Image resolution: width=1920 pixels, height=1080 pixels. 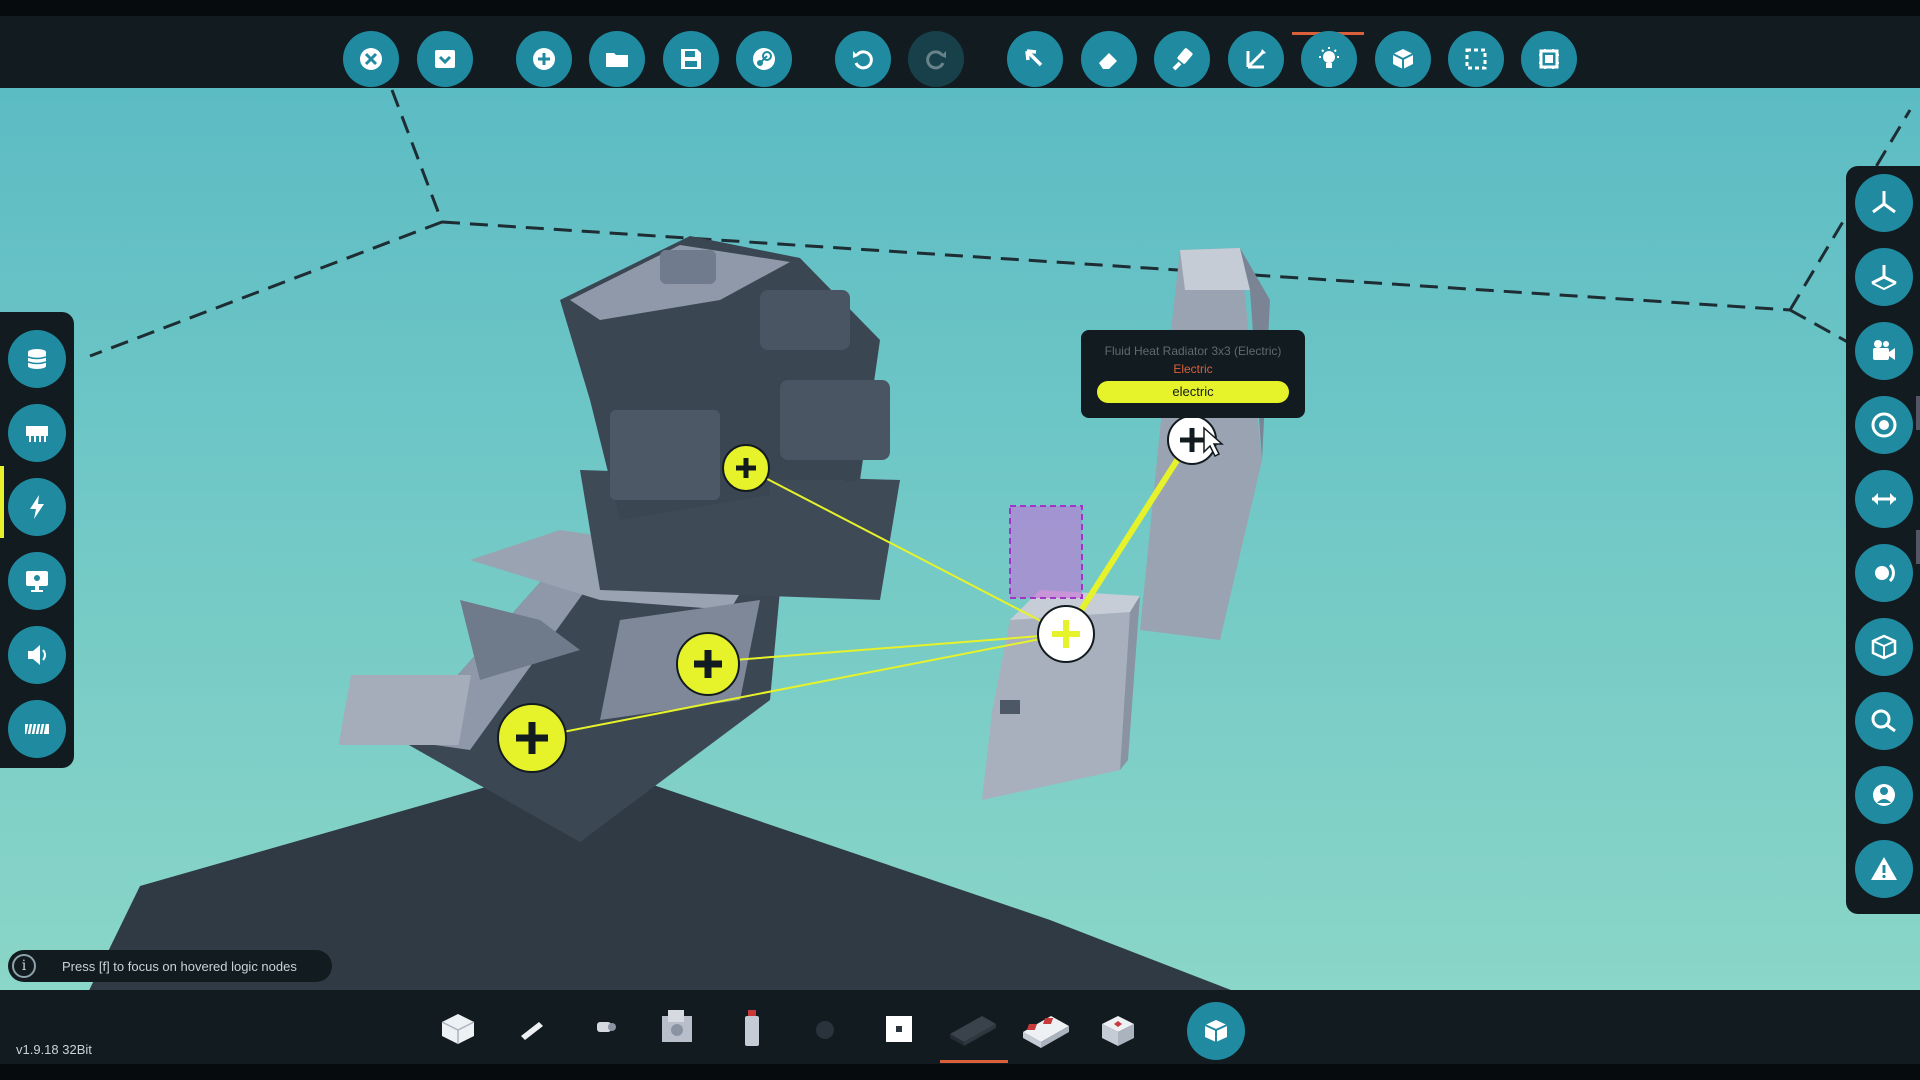 I want to click on tooltip-port: electric, so click(x=1193, y=392).